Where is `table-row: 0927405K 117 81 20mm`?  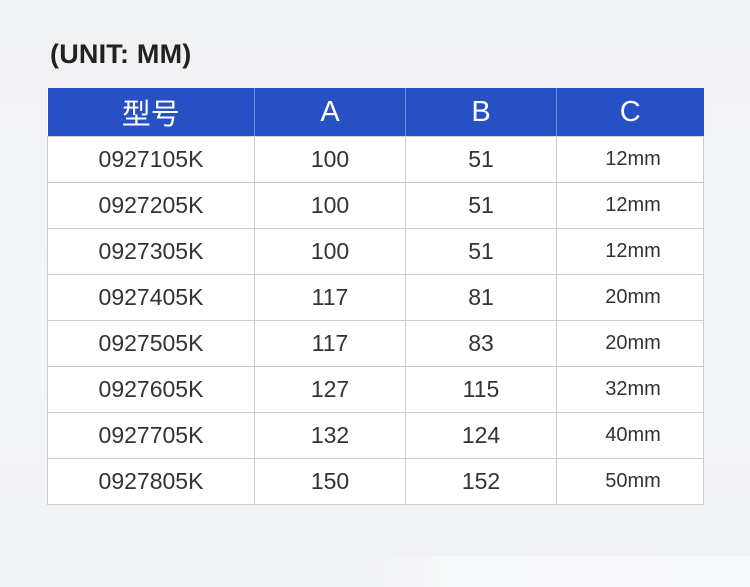
table-row: 0927405K 117 81 20mm is located at coordinates (375, 297).